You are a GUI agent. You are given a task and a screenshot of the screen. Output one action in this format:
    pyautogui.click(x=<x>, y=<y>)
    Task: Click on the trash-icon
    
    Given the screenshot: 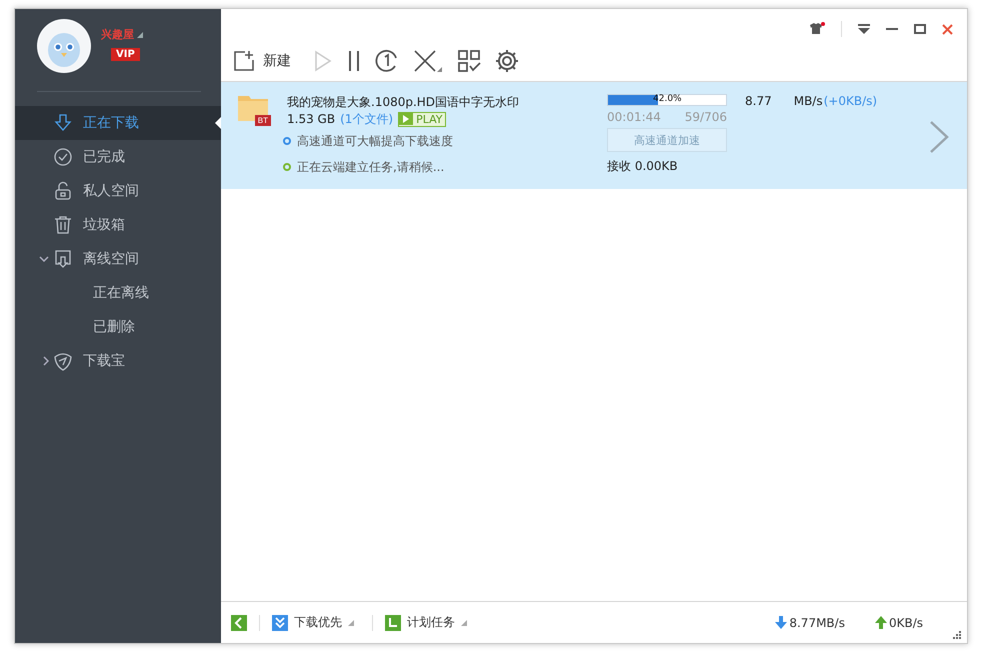 What is the action you would take?
    pyautogui.click(x=63, y=225)
    